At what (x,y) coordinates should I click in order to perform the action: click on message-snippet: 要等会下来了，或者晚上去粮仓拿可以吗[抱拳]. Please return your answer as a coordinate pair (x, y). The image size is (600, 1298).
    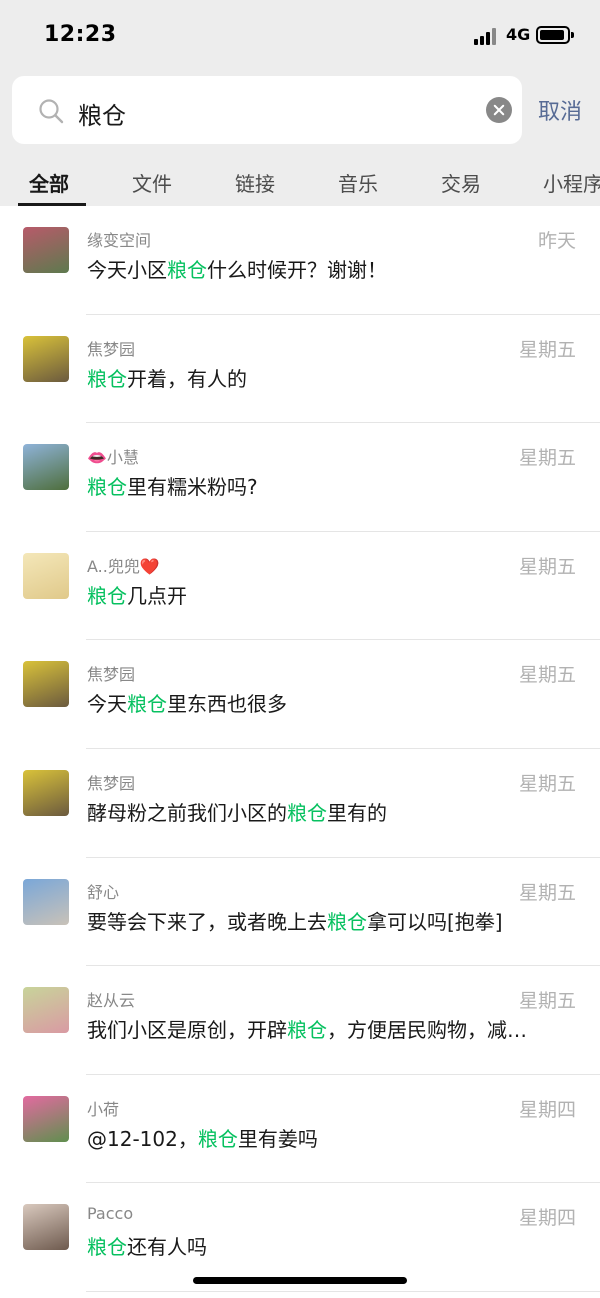
    Looking at the image, I should click on (295, 920).